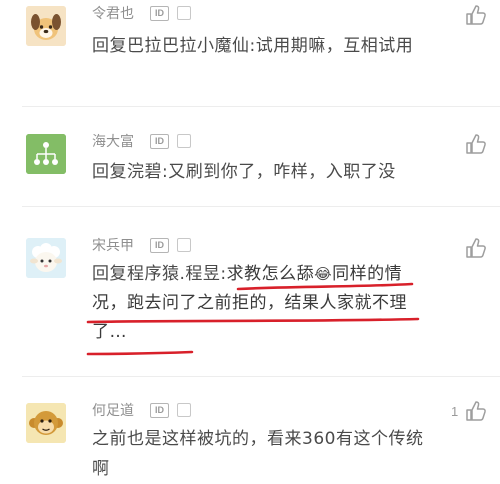 This screenshot has height=484, width=500. I want to click on dog-face-icon, so click(46, 26).